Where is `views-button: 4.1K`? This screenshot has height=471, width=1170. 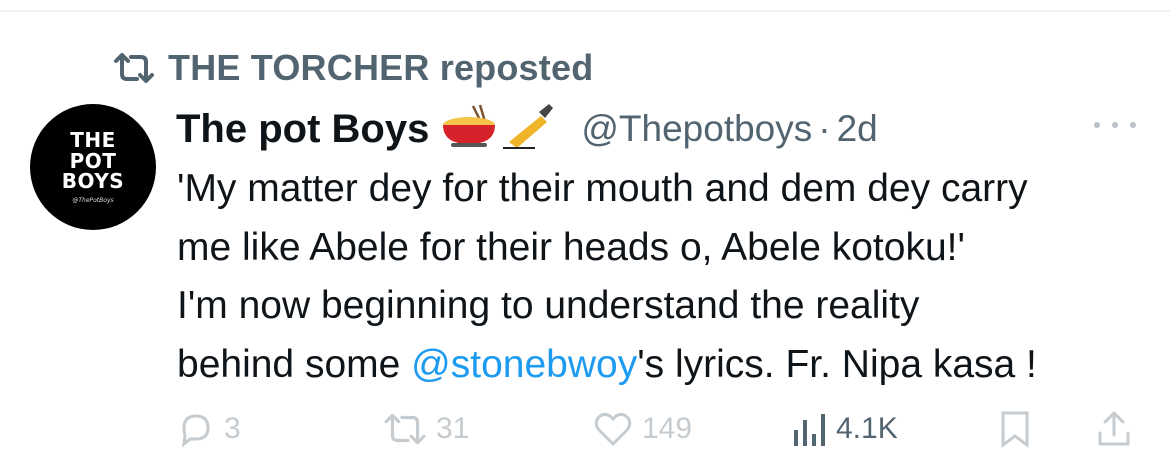
views-button: 4.1K is located at coordinates (845, 429).